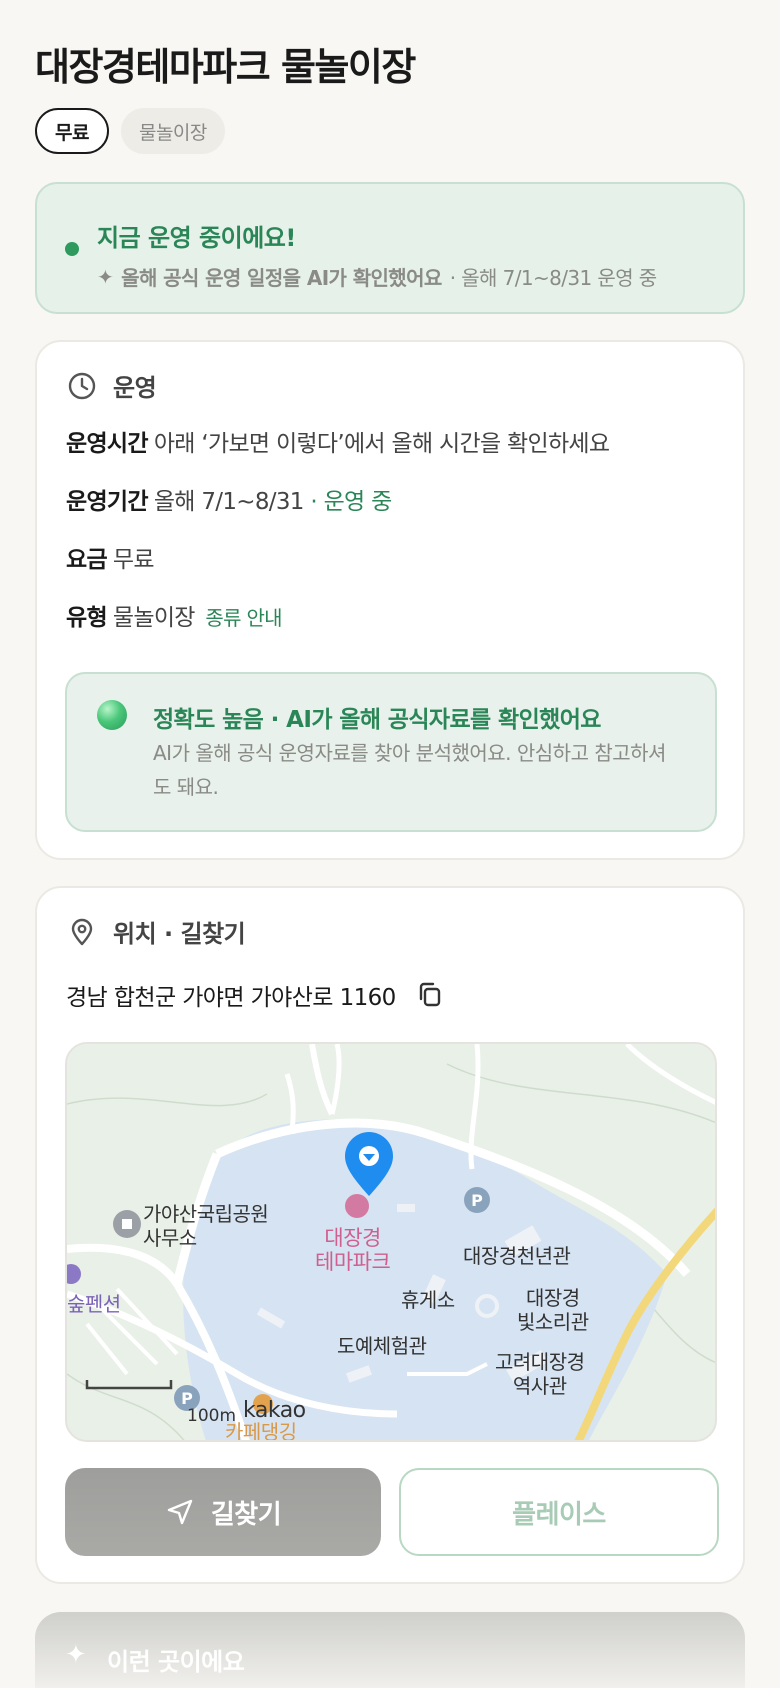 This screenshot has width=780, height=1688. I want to click on type-row: 유형 물놀이장 종류 안내, so click(174, 615).